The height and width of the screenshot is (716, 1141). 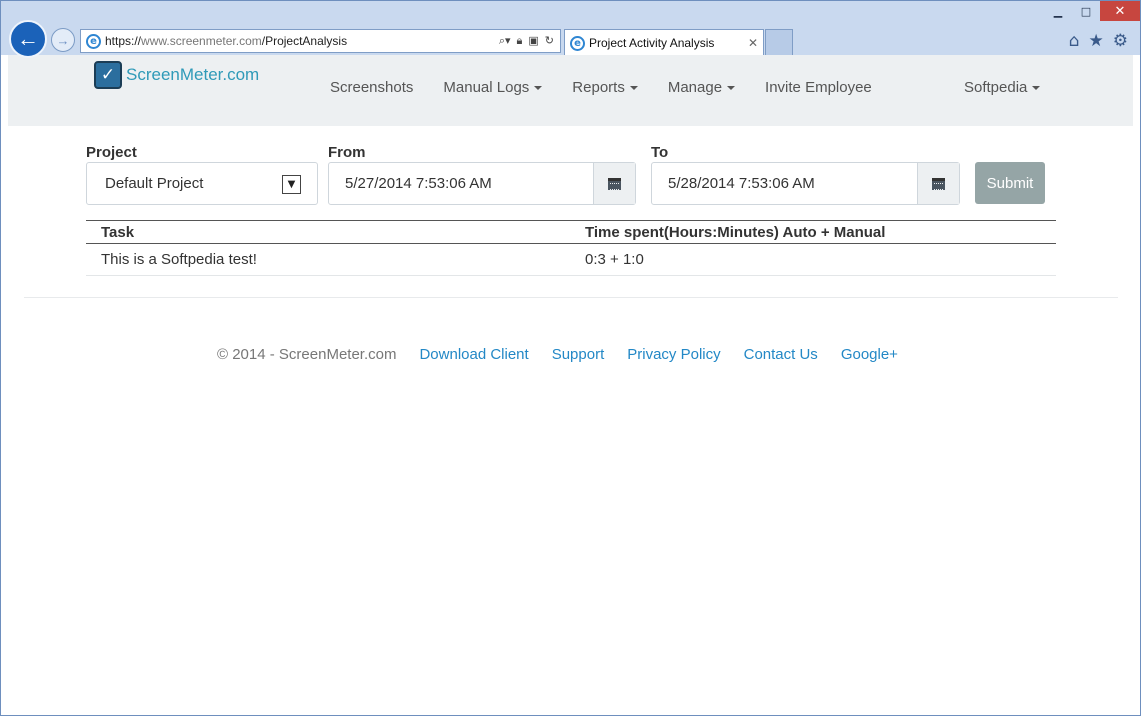 What do you see at coordinates (179, 259) in the screenshot?
I see `task-cell: This is a Softpedia test!` at bounding box center [179, 259].